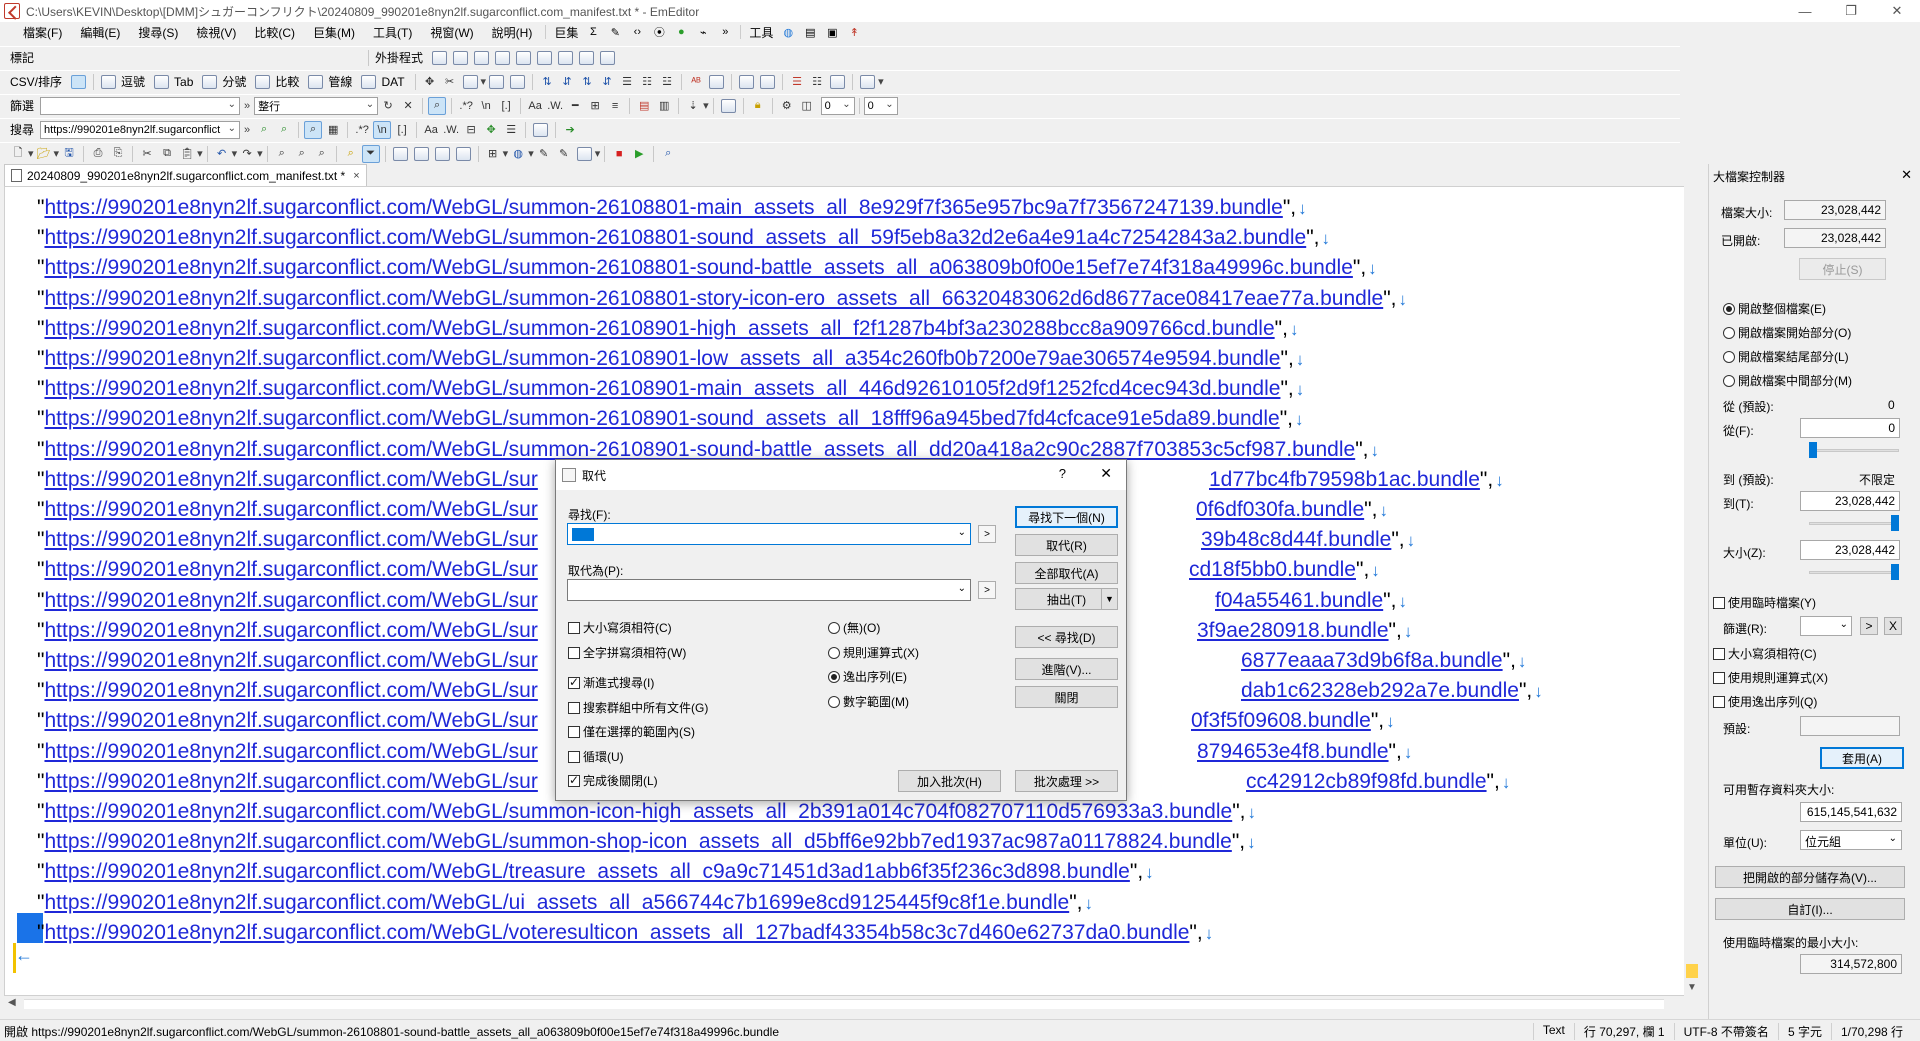  Describe the element at coordinates (1842, 269) in the screenshot. I see `stop-button: 停止(S)` at that location.